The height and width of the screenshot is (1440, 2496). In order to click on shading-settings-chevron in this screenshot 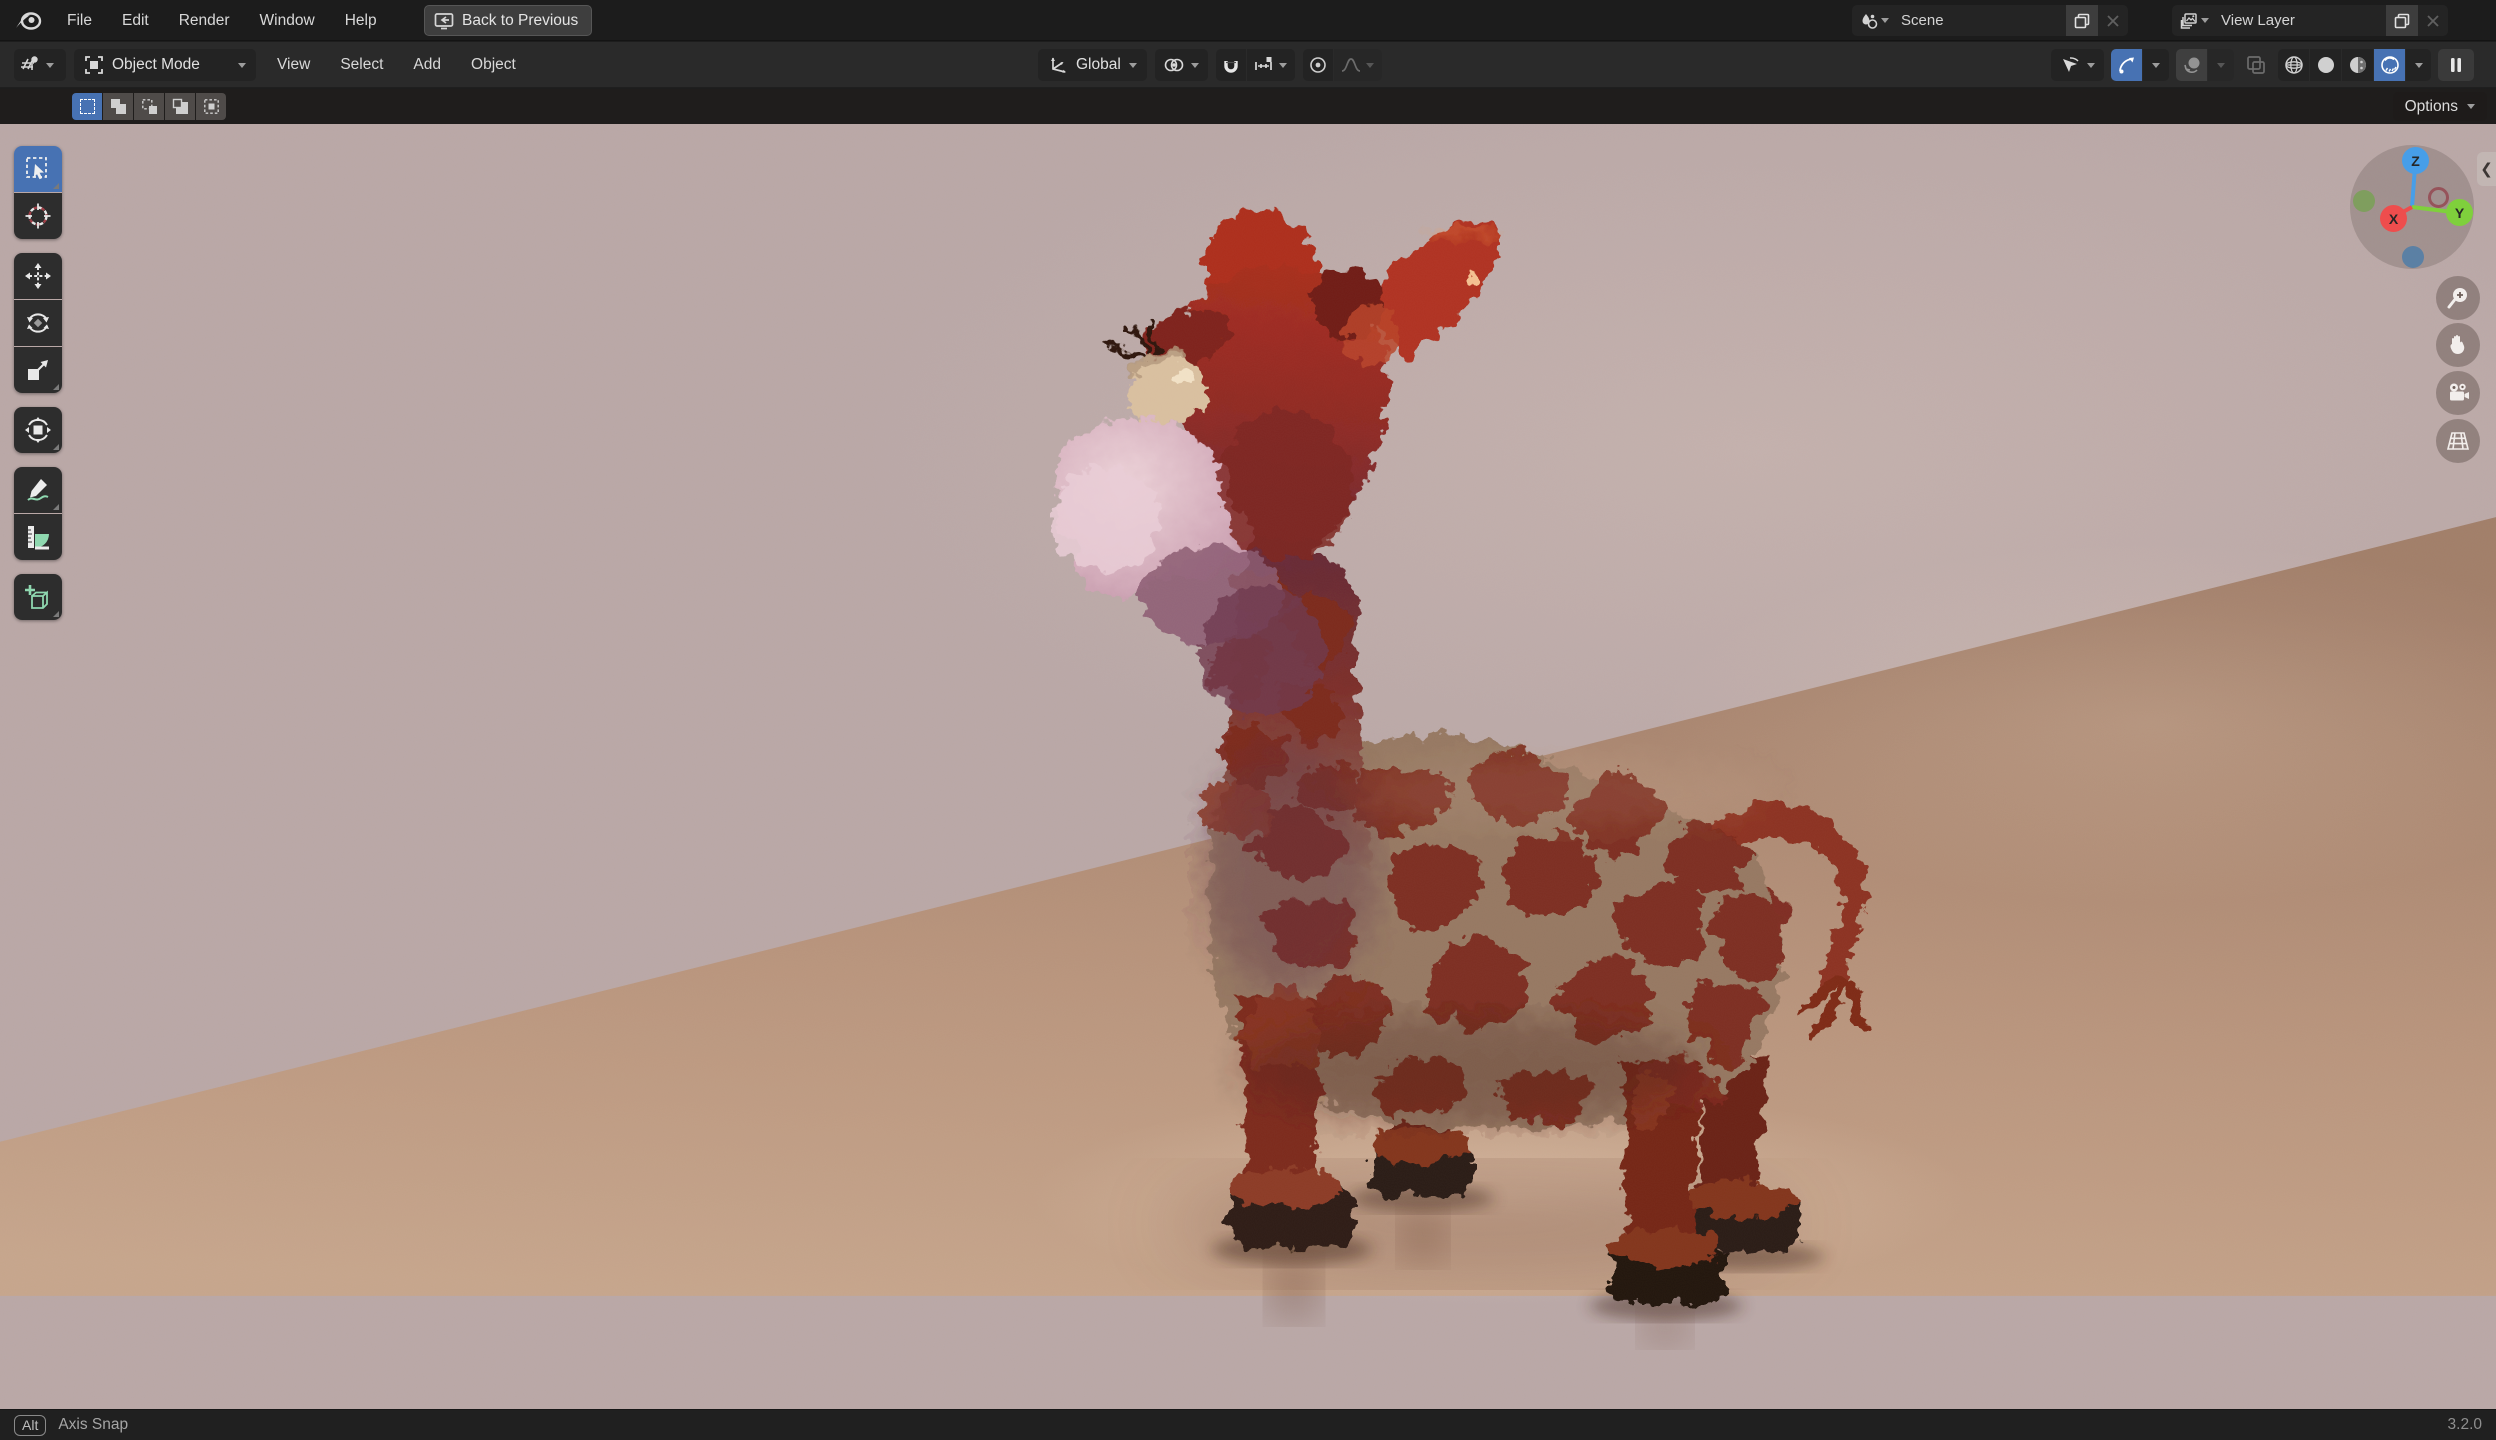, I will do `click(2221, 65)`.